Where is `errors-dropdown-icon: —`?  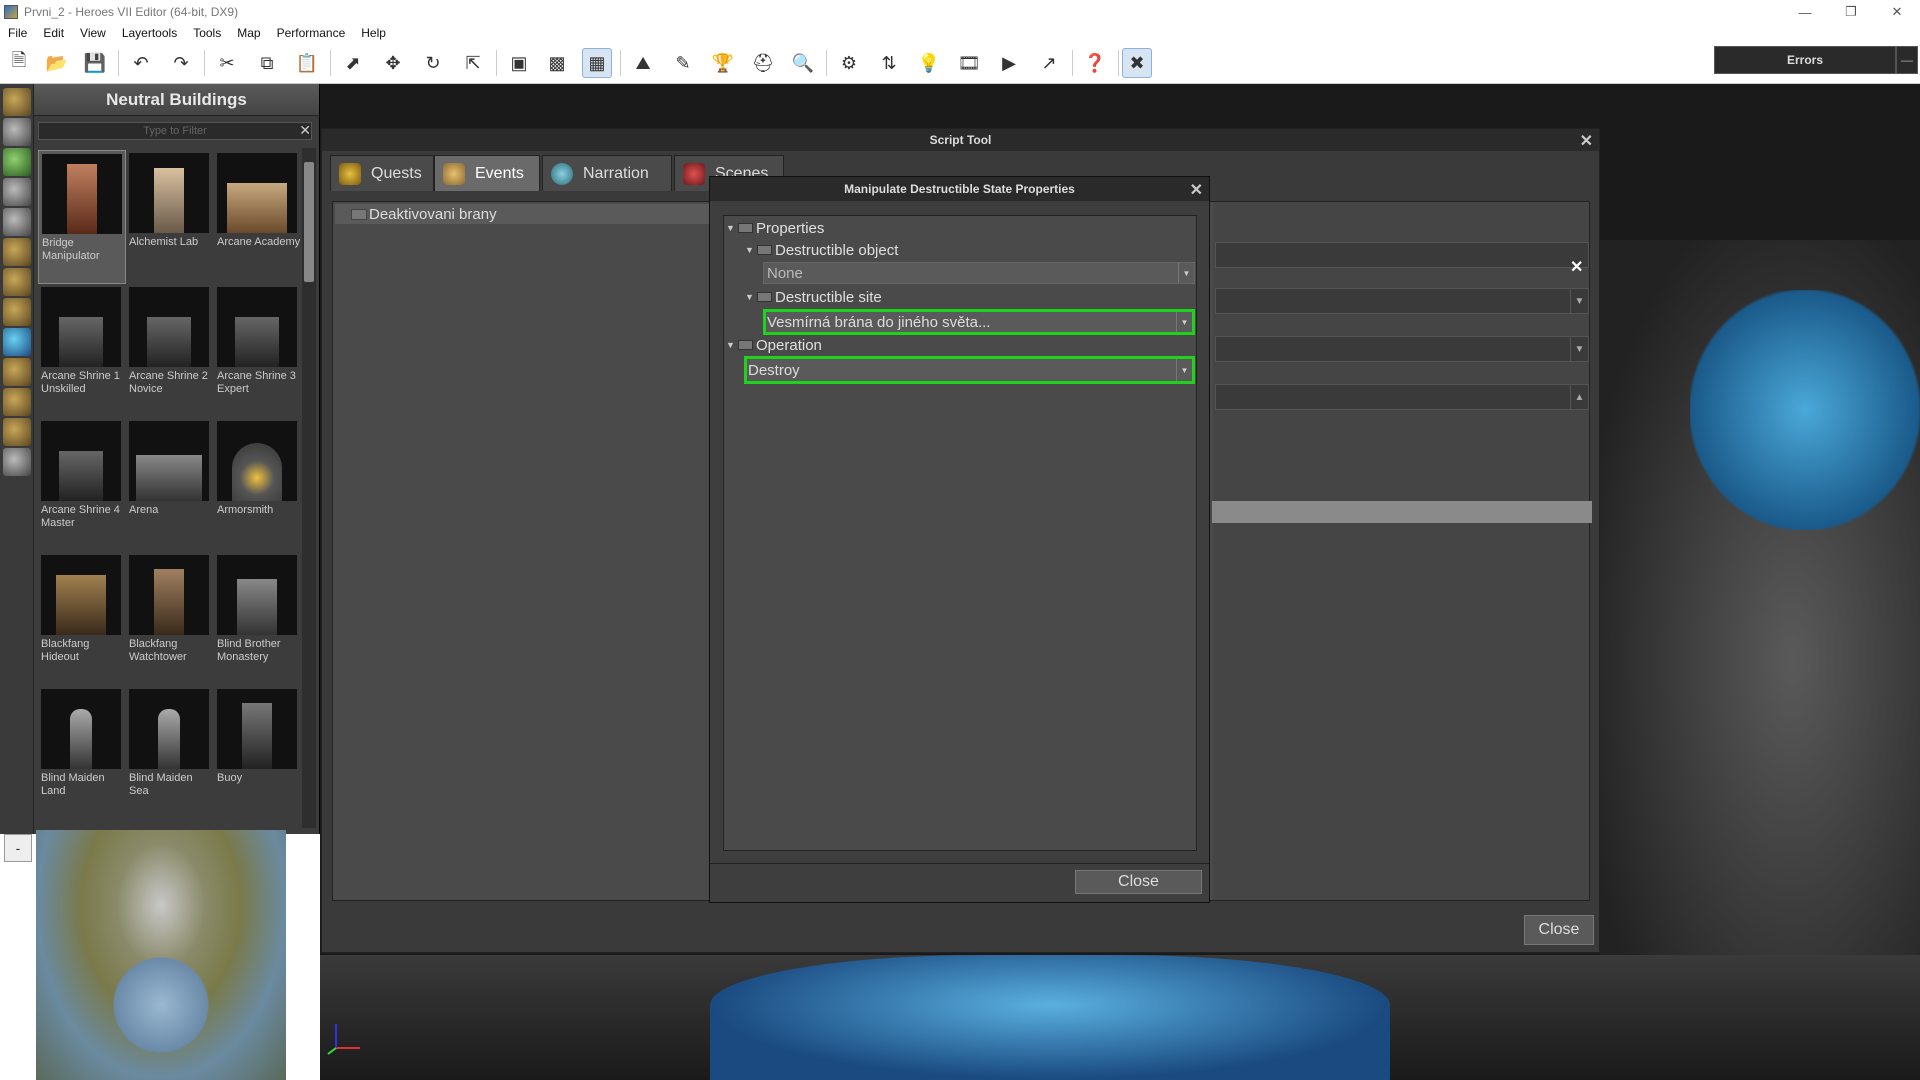 errors-dropdown-icon: — is located at coordinates (1907, 60).